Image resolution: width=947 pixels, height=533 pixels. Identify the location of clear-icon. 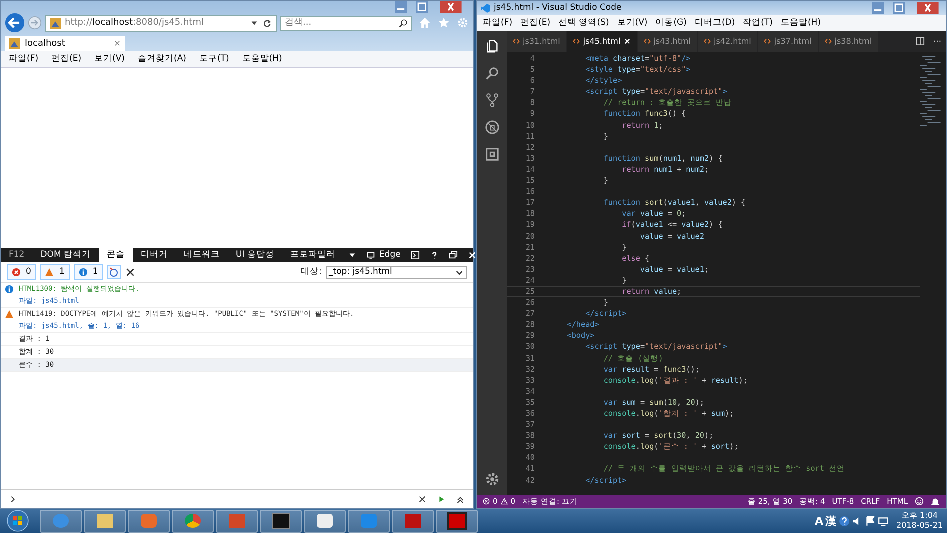
(422, 499).